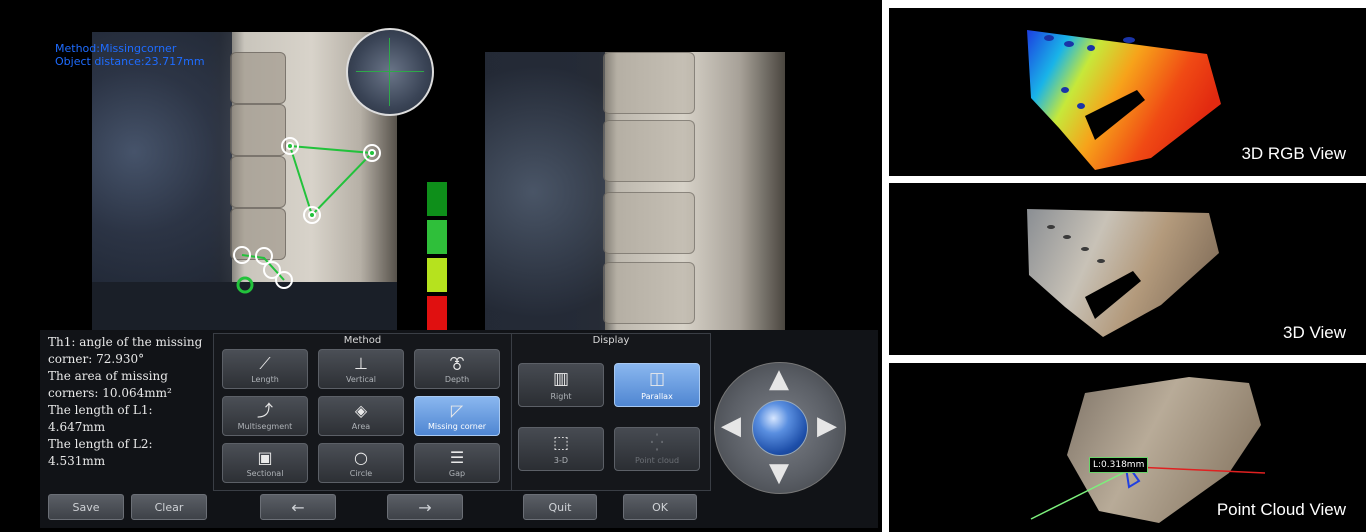 The width and height of the screenshot is (1370, 532). What do you see at coordinates (611, 340) in the screenshot?
I see `display-panel-title: Display` at bounding box center [611, 340].